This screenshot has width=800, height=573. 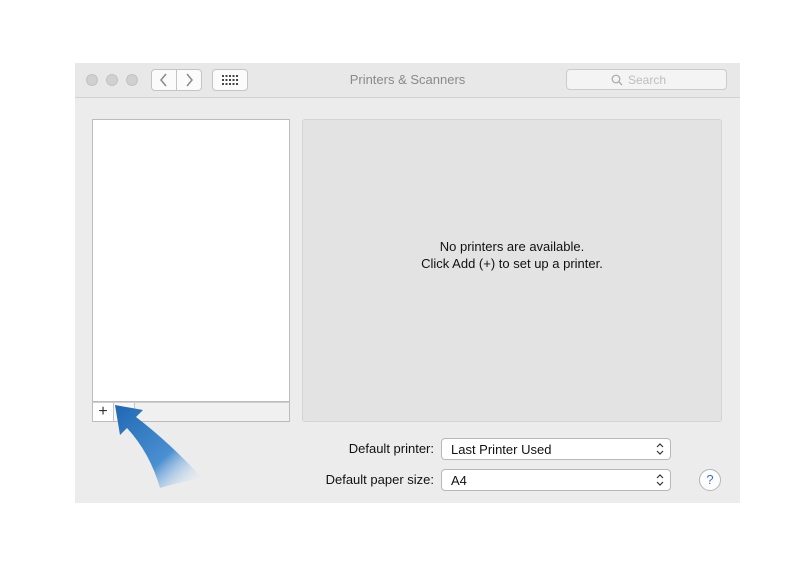 I want to click on empty-message-line2: Click Add (+) to set up a printer., so click(x=512, y=263).